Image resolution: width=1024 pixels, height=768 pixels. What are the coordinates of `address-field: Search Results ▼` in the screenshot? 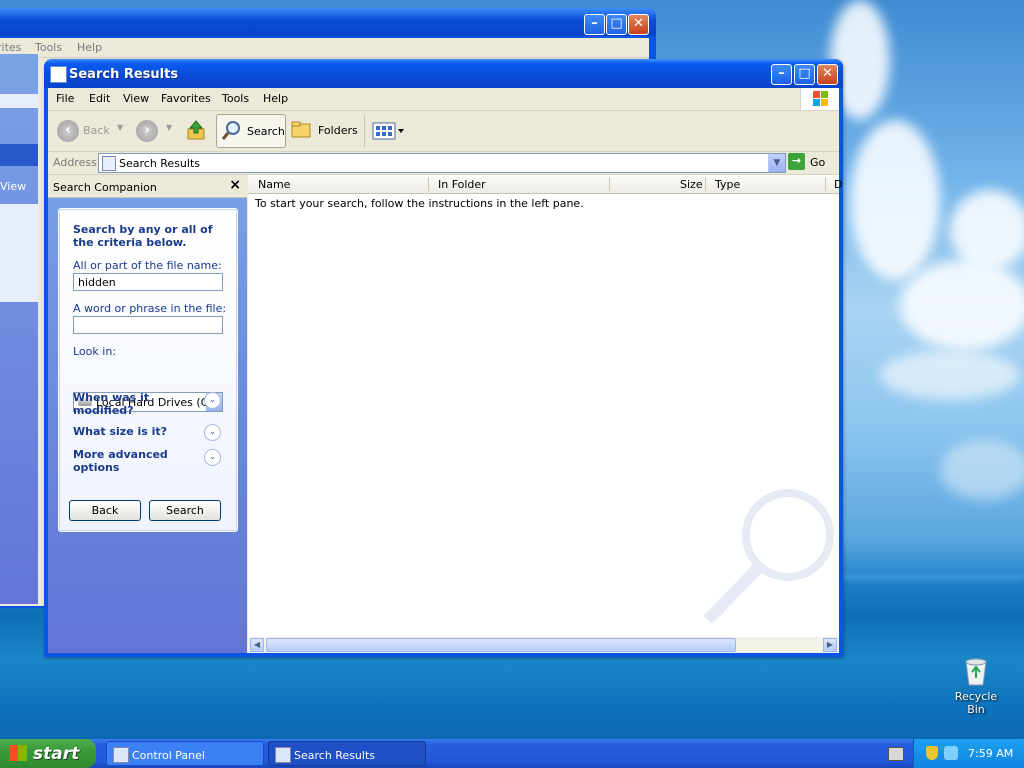 It's located at (442, 163).